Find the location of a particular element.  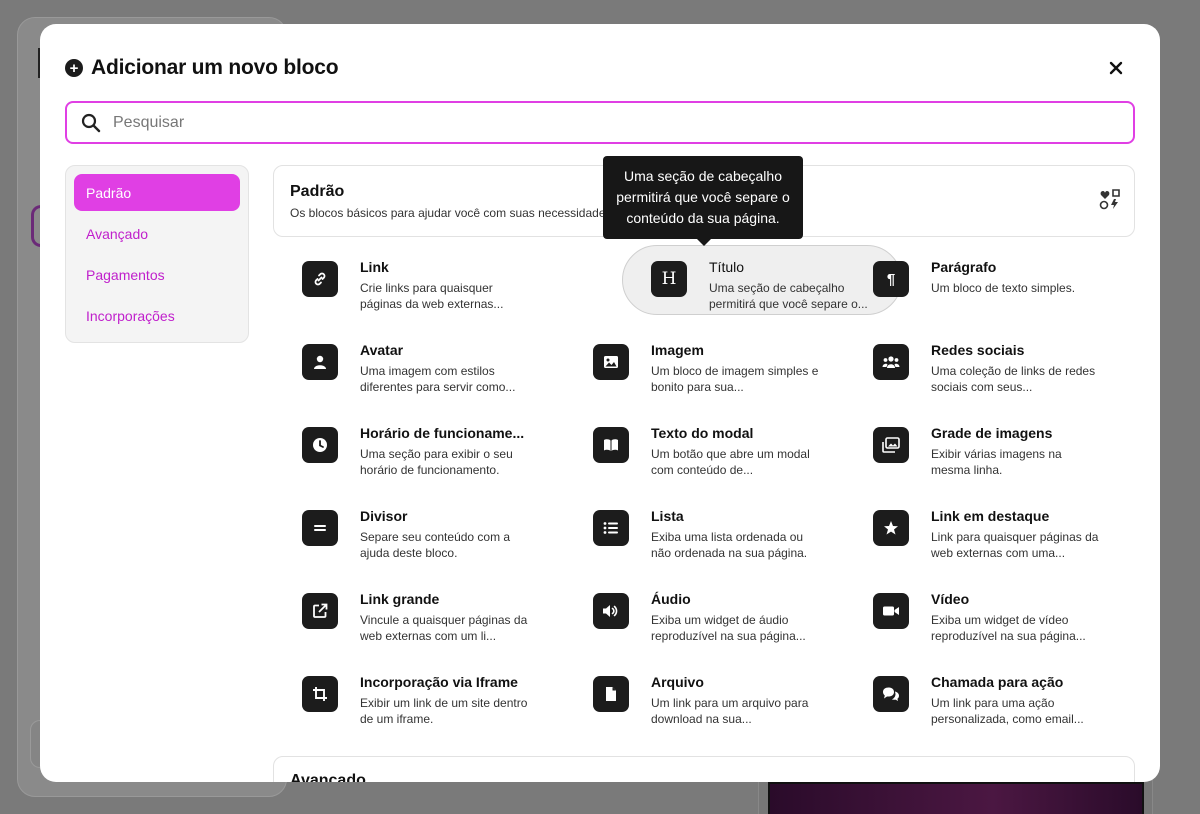

background-preview-image is located at coordinates (956, 798).